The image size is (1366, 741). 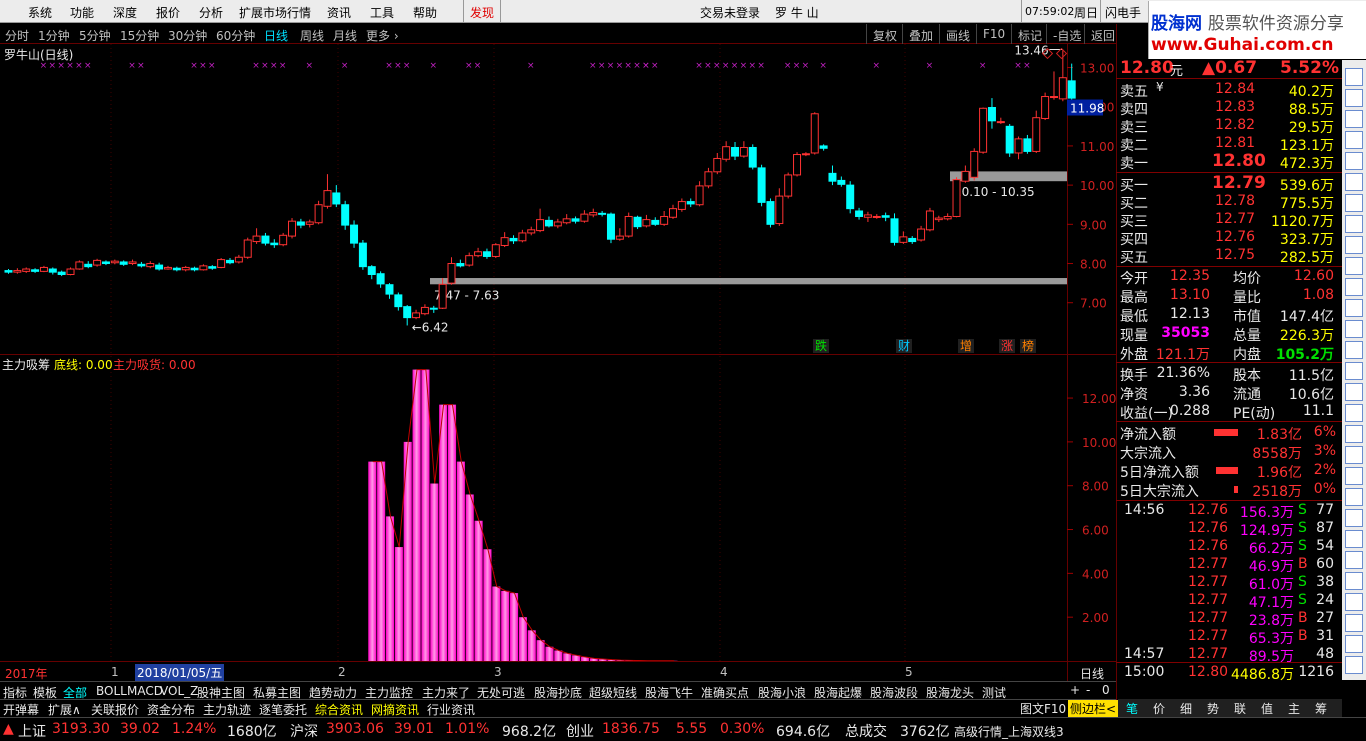 What do you see at coordinates (276, 35) in the screenshot?
I see `period-daily: 日线` at bounding box center [276, 35].